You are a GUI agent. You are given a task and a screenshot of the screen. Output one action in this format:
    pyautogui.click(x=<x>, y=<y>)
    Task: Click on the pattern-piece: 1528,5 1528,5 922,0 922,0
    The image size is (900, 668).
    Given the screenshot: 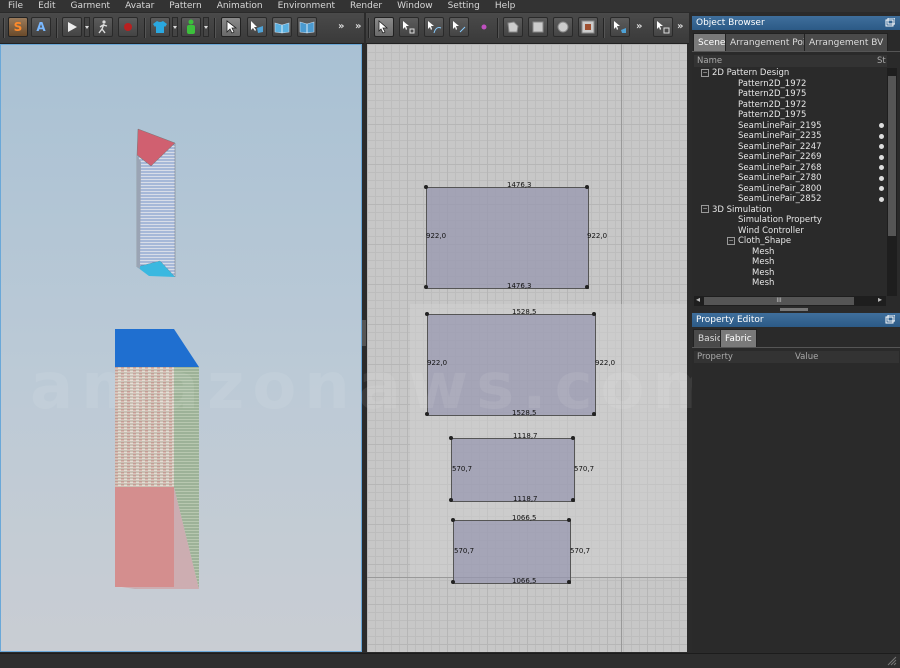 What is the action you would take?
    pyautogui.click(x=520, y=362)
    